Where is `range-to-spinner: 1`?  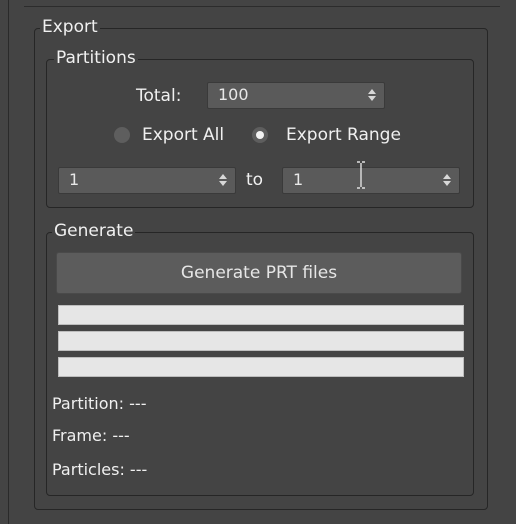
range-to-spinner: 1 is located at coordinates (371, 180).